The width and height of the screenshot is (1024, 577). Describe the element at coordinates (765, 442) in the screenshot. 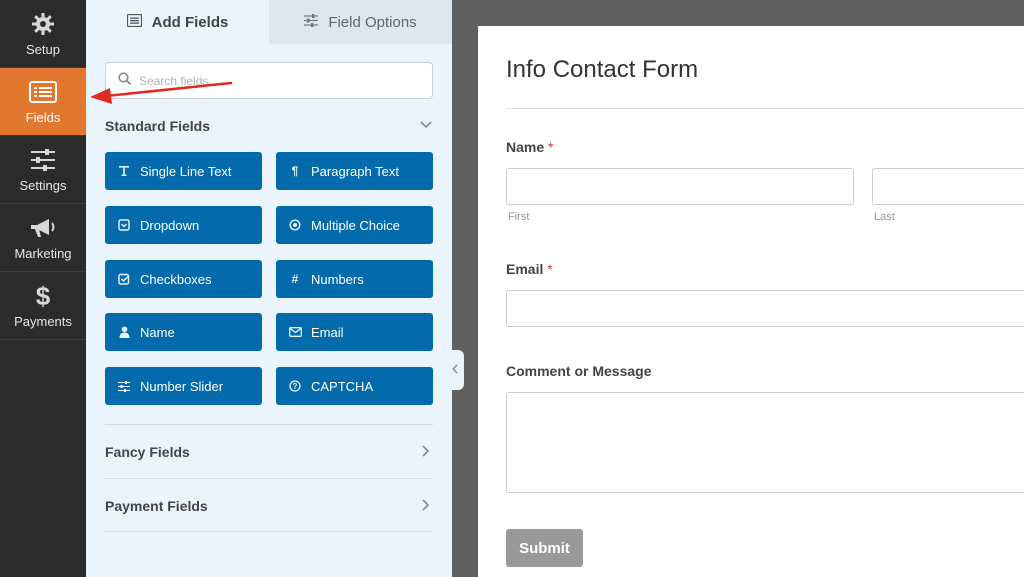

I see `comment-textarea` at that location.